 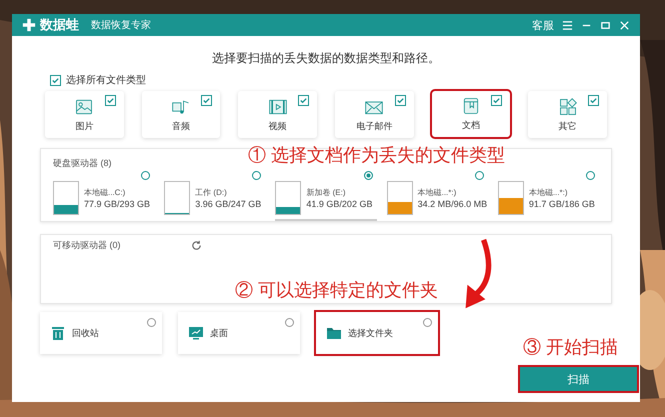 What do you see at coordinates (570, 347) in the screenshot?
I see `annotation-text: ③ 开始扫描` at bounding box center [570, 347].